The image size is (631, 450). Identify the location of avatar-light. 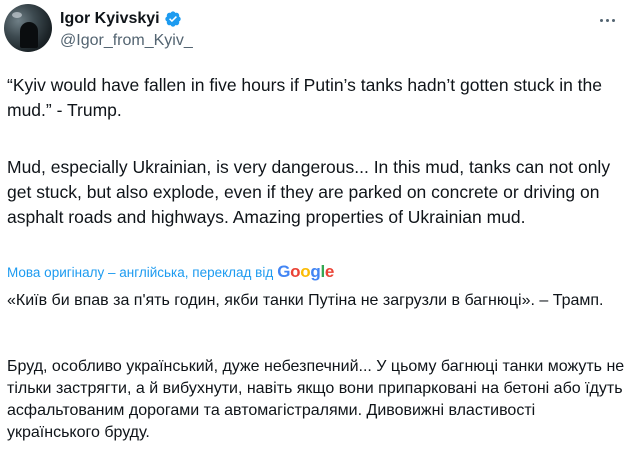
(17, 15).